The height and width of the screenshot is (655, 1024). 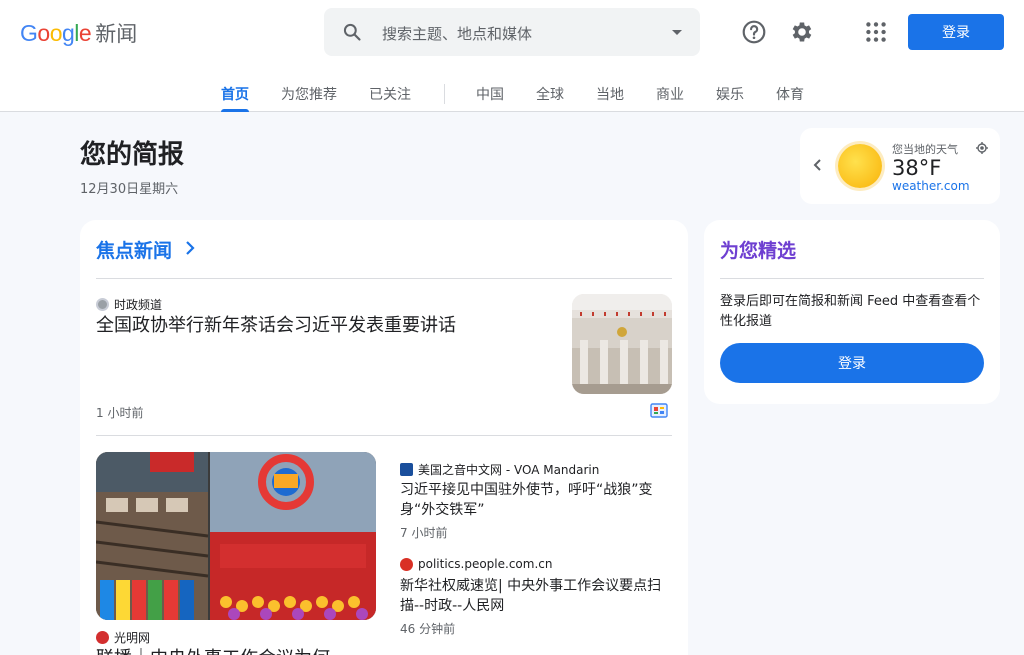 I want to click on picked-for-you-card: 为您精选 登录后即可在简报和新闻 Feed 中查看查看个性化报道 登录, so click(x=852, y=312).